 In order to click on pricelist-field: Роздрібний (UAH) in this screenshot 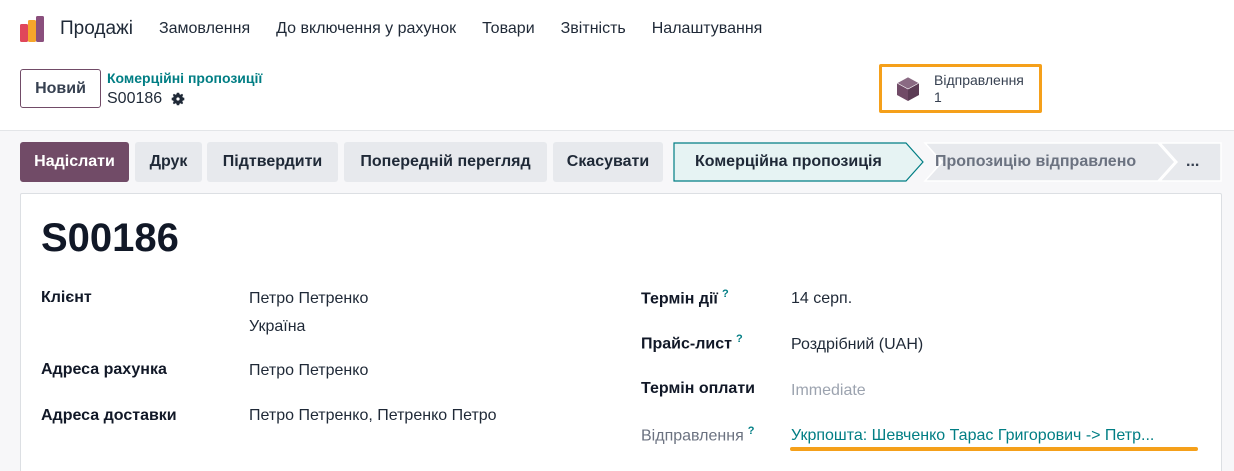, I will do `click(857, 345)`.